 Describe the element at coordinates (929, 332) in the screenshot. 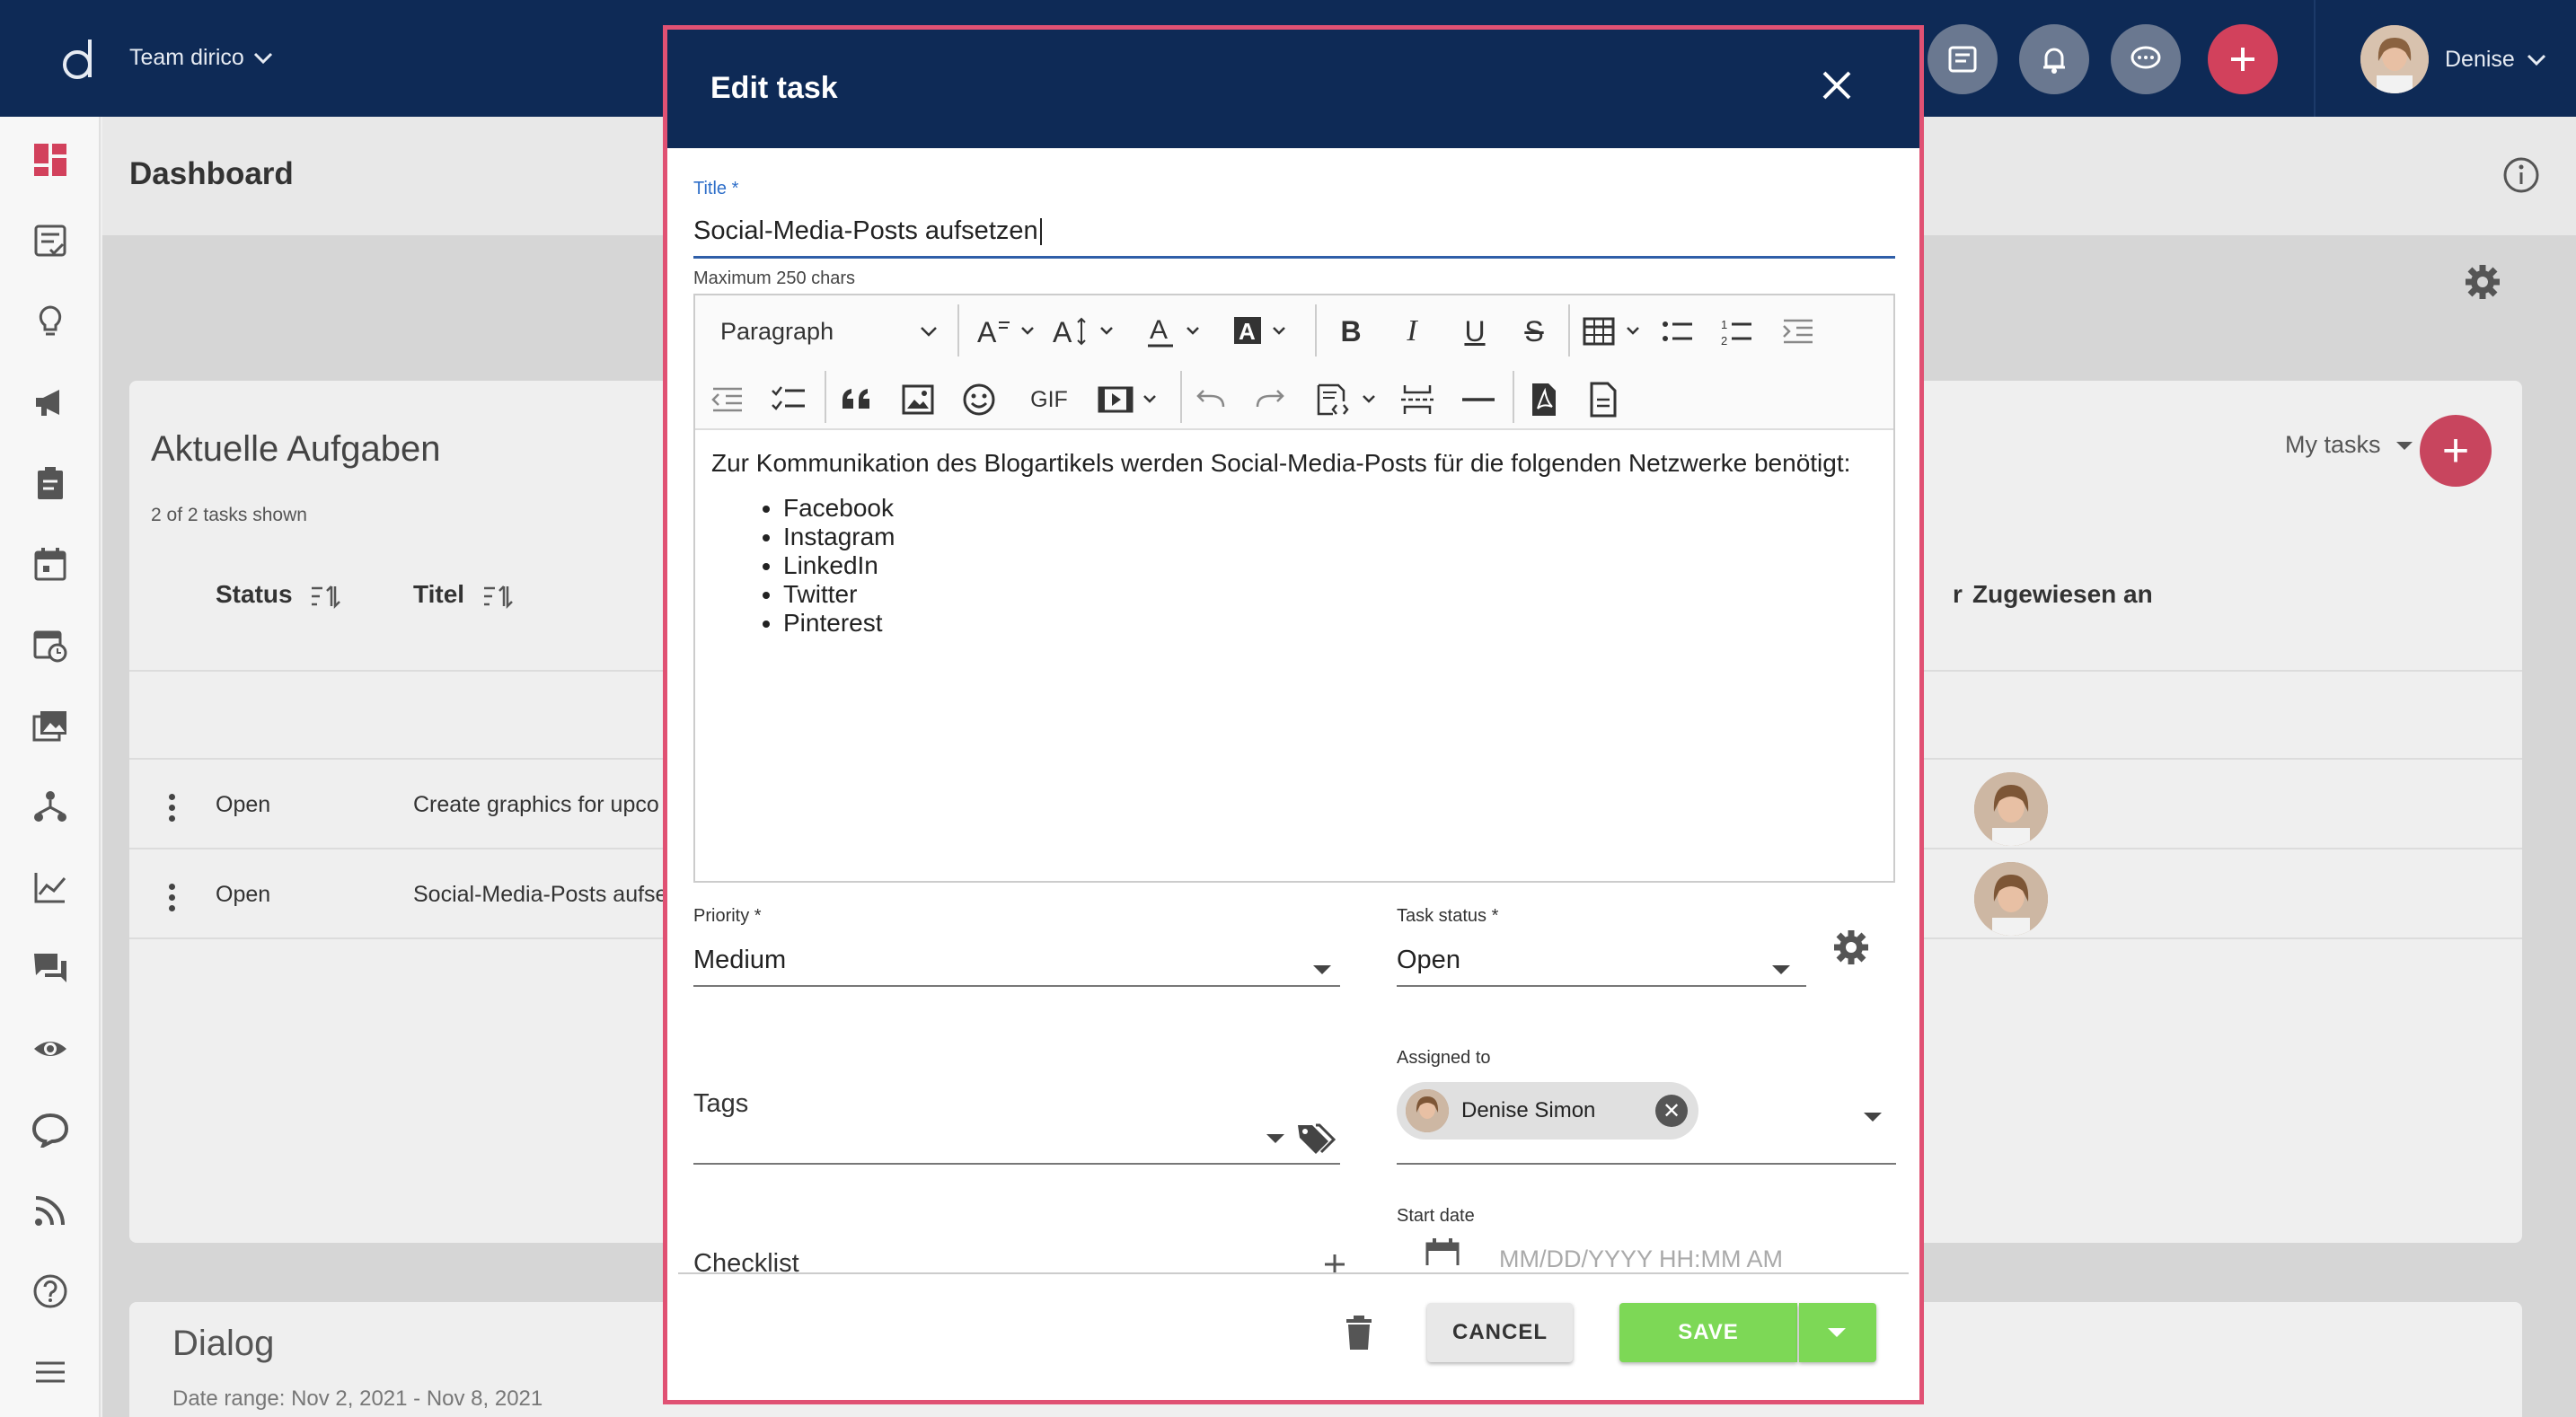

I see `chevron-down-icon` at that location.